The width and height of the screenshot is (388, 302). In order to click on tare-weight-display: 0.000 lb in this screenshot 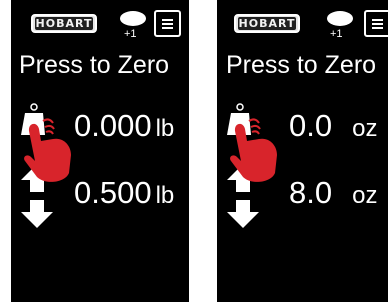, I will do `click(124, 126)`.